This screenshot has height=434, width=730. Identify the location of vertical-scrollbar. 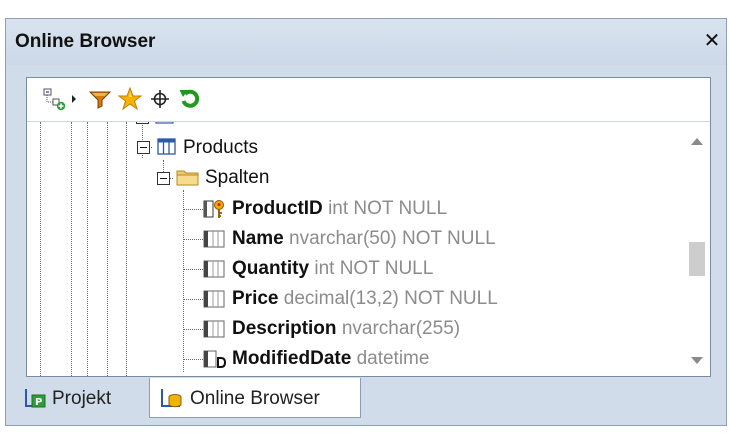
(697, 249).